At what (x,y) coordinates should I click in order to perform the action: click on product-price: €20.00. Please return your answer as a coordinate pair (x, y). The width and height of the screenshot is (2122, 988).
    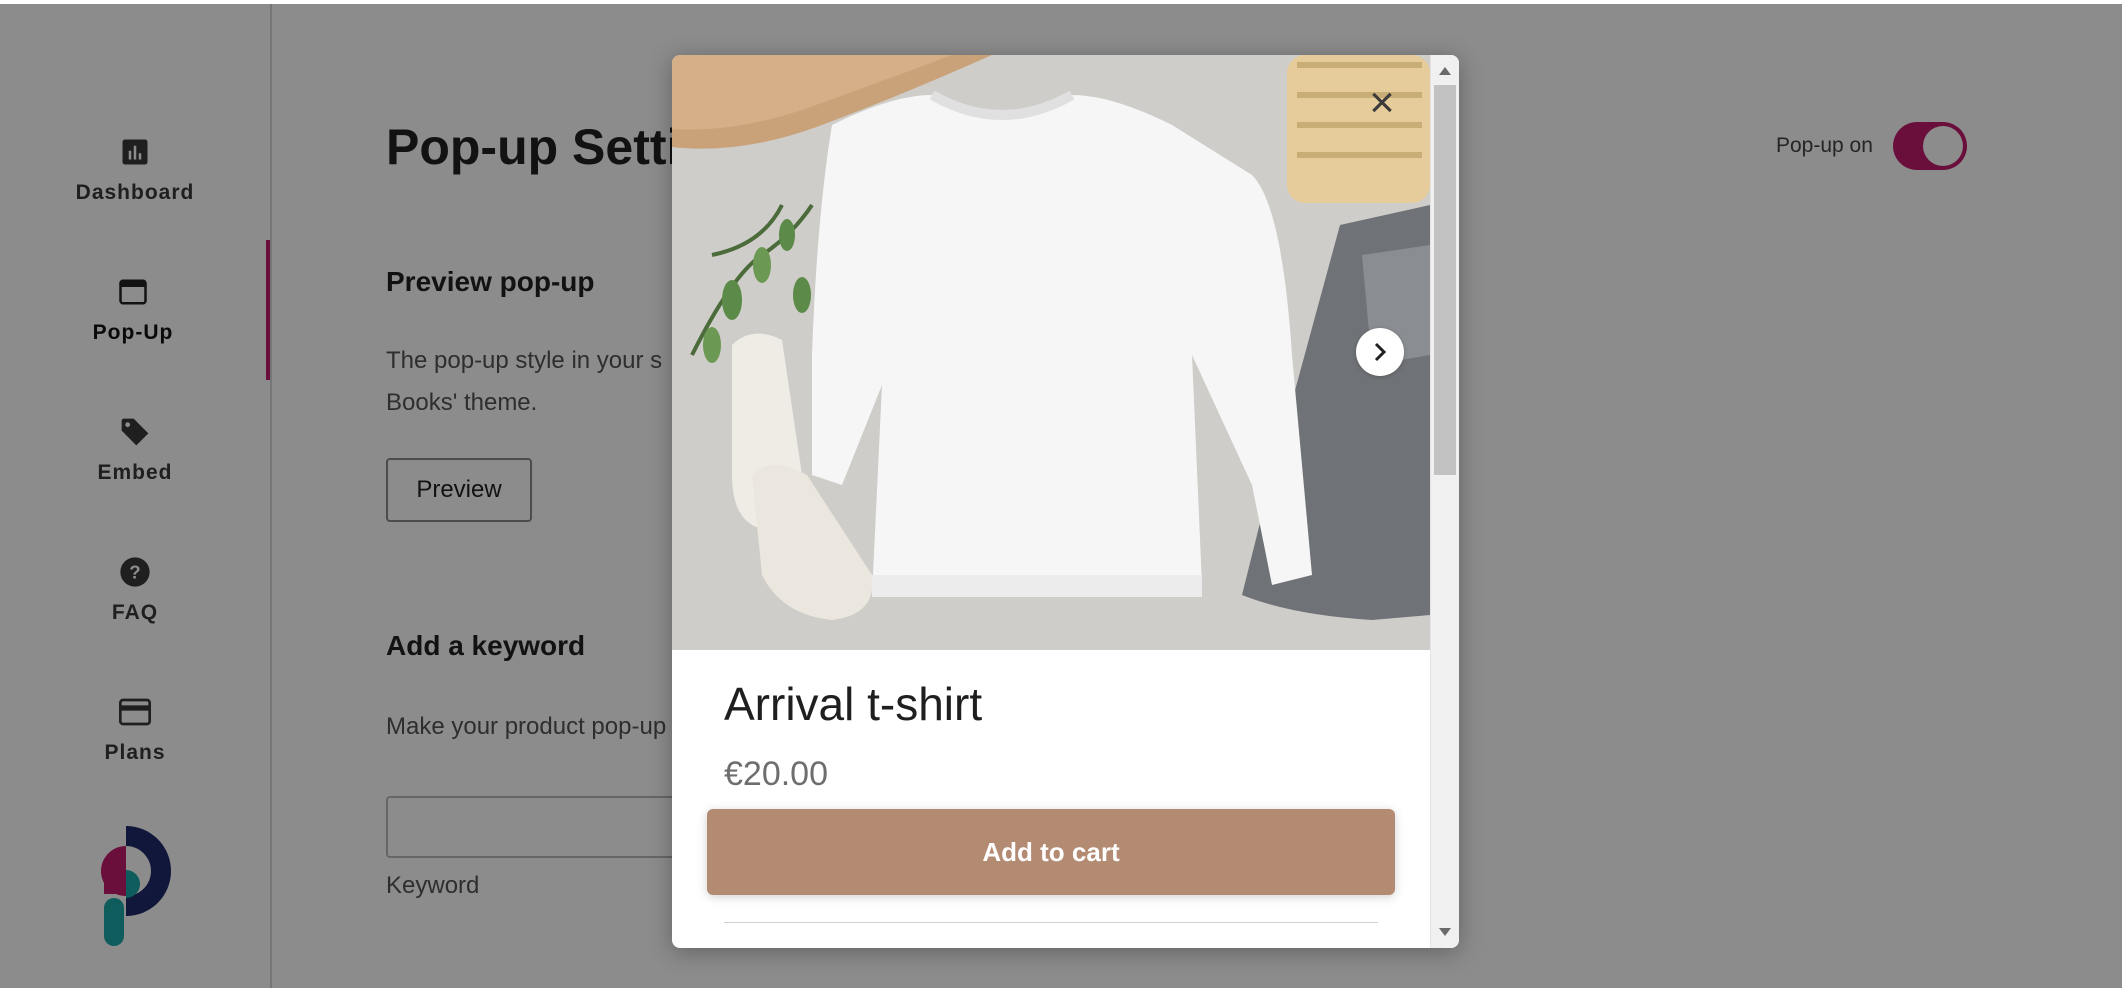
    Looking at the image, I should click on (776, 774).